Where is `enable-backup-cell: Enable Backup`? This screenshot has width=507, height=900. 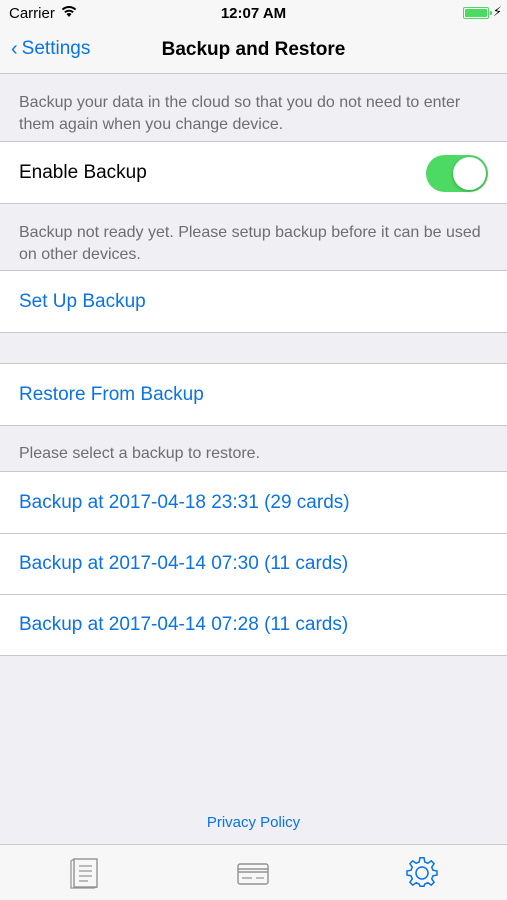
enable-backup-cell: Enable Backup is located at coordinates (253, 172).